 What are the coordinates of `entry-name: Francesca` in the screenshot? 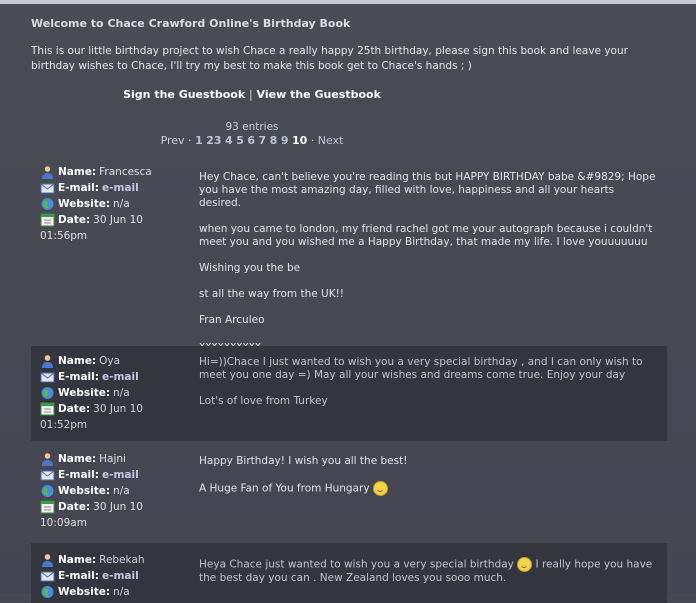 It's located at (125, 172).